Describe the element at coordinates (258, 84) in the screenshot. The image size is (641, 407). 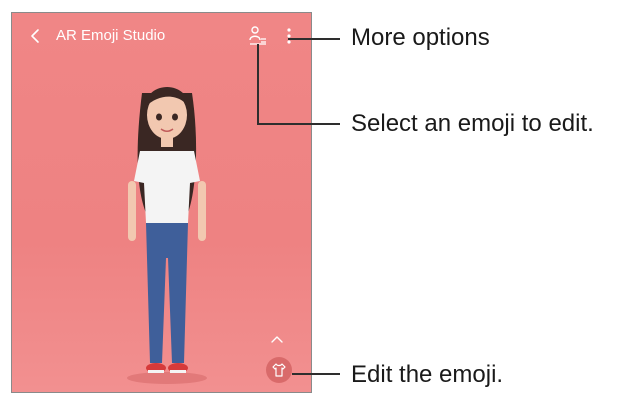
I see `callout-line-select-vertical` at that location.